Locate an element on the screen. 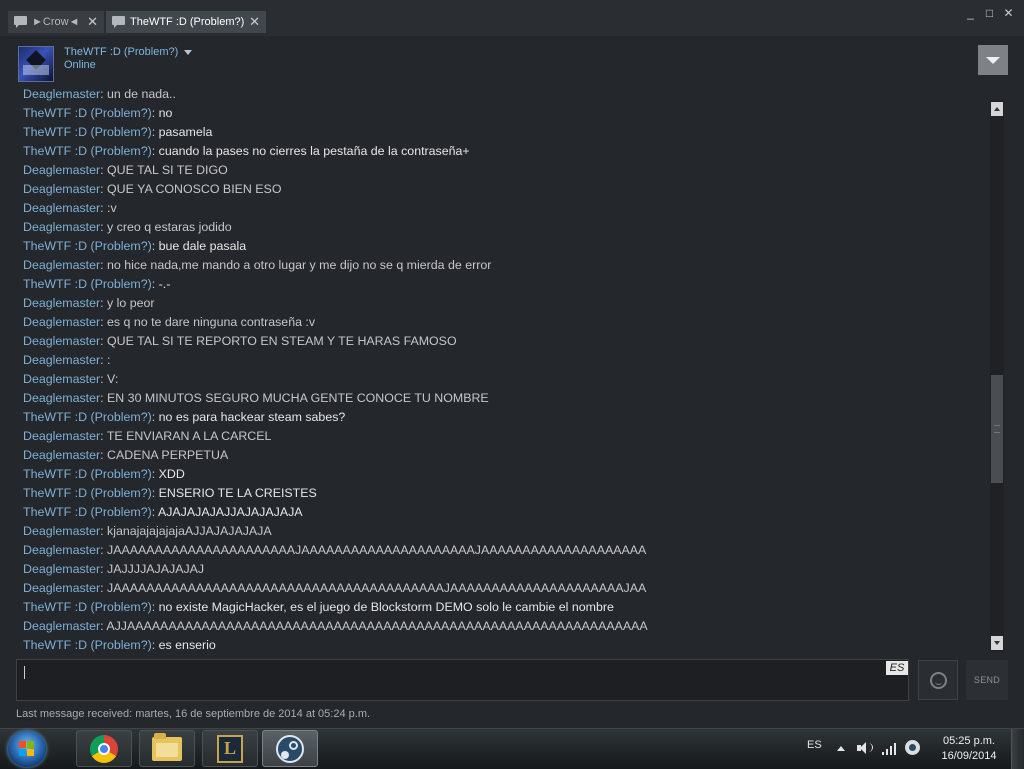 The image size is (1024, 769). chat-message: Deaglemaster: : is located at coordinates (66, 360).